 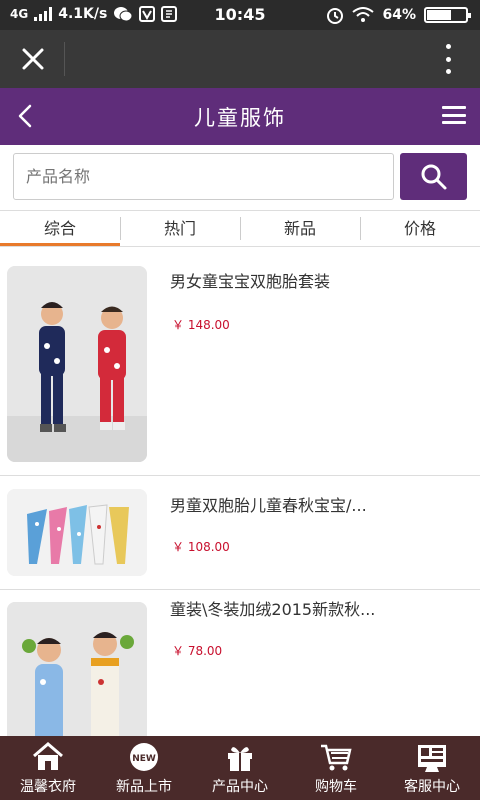 I want to click on wifi-icon, so click(x=363, y=14).